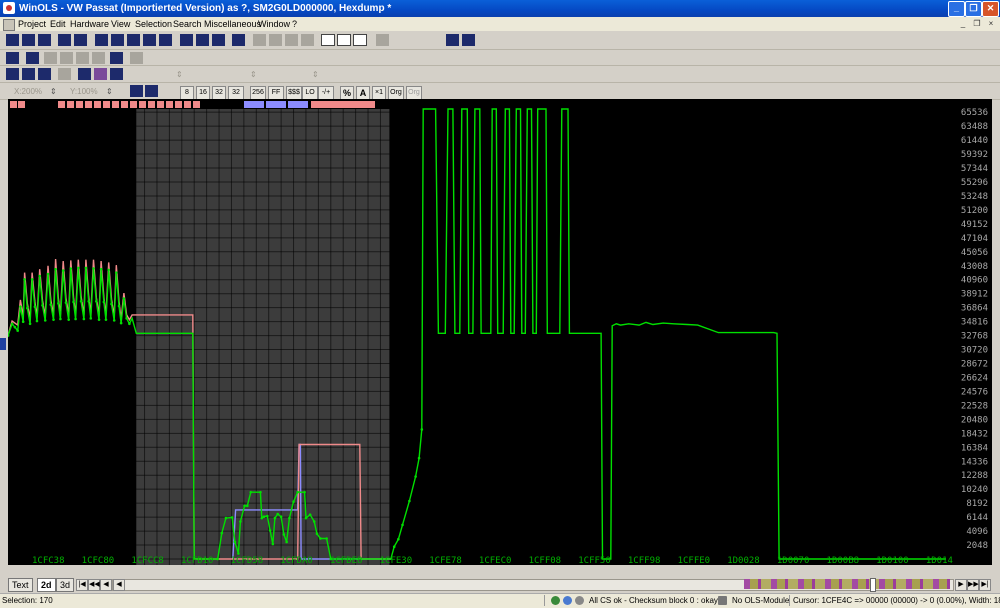 This screenshot has width=1000, height=608. I want to click on module-icon, so click(722, 600).